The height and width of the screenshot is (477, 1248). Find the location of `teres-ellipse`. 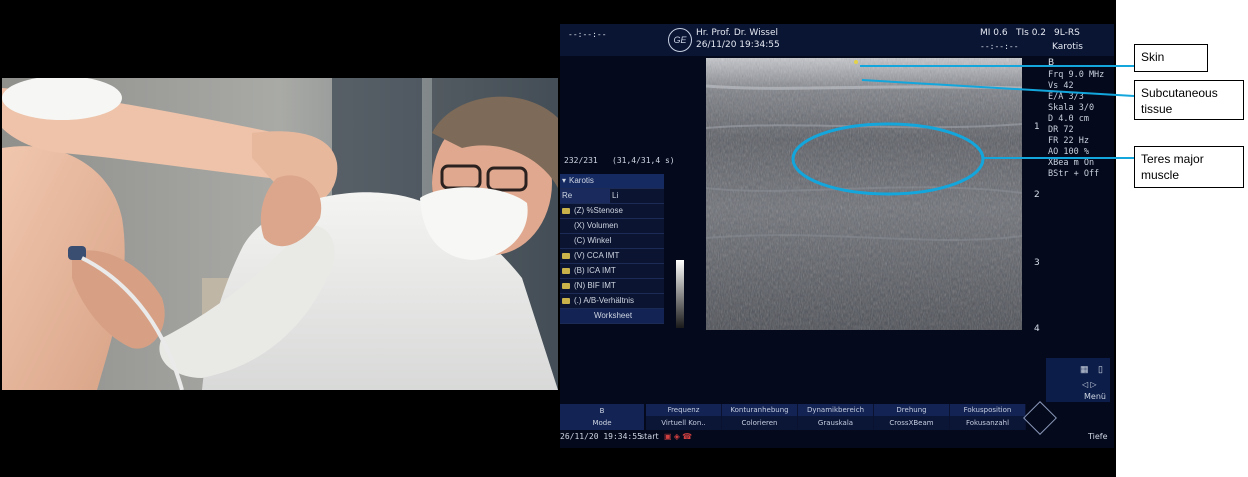

teres-ellipse is located at coordinates (888, 159).